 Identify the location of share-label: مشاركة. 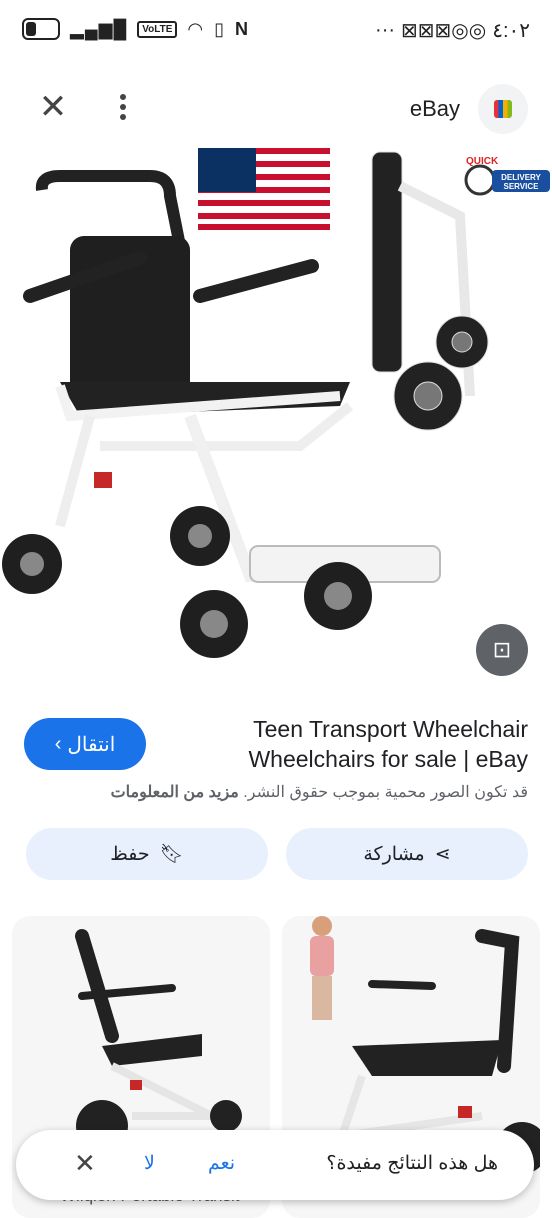
(394, 854).